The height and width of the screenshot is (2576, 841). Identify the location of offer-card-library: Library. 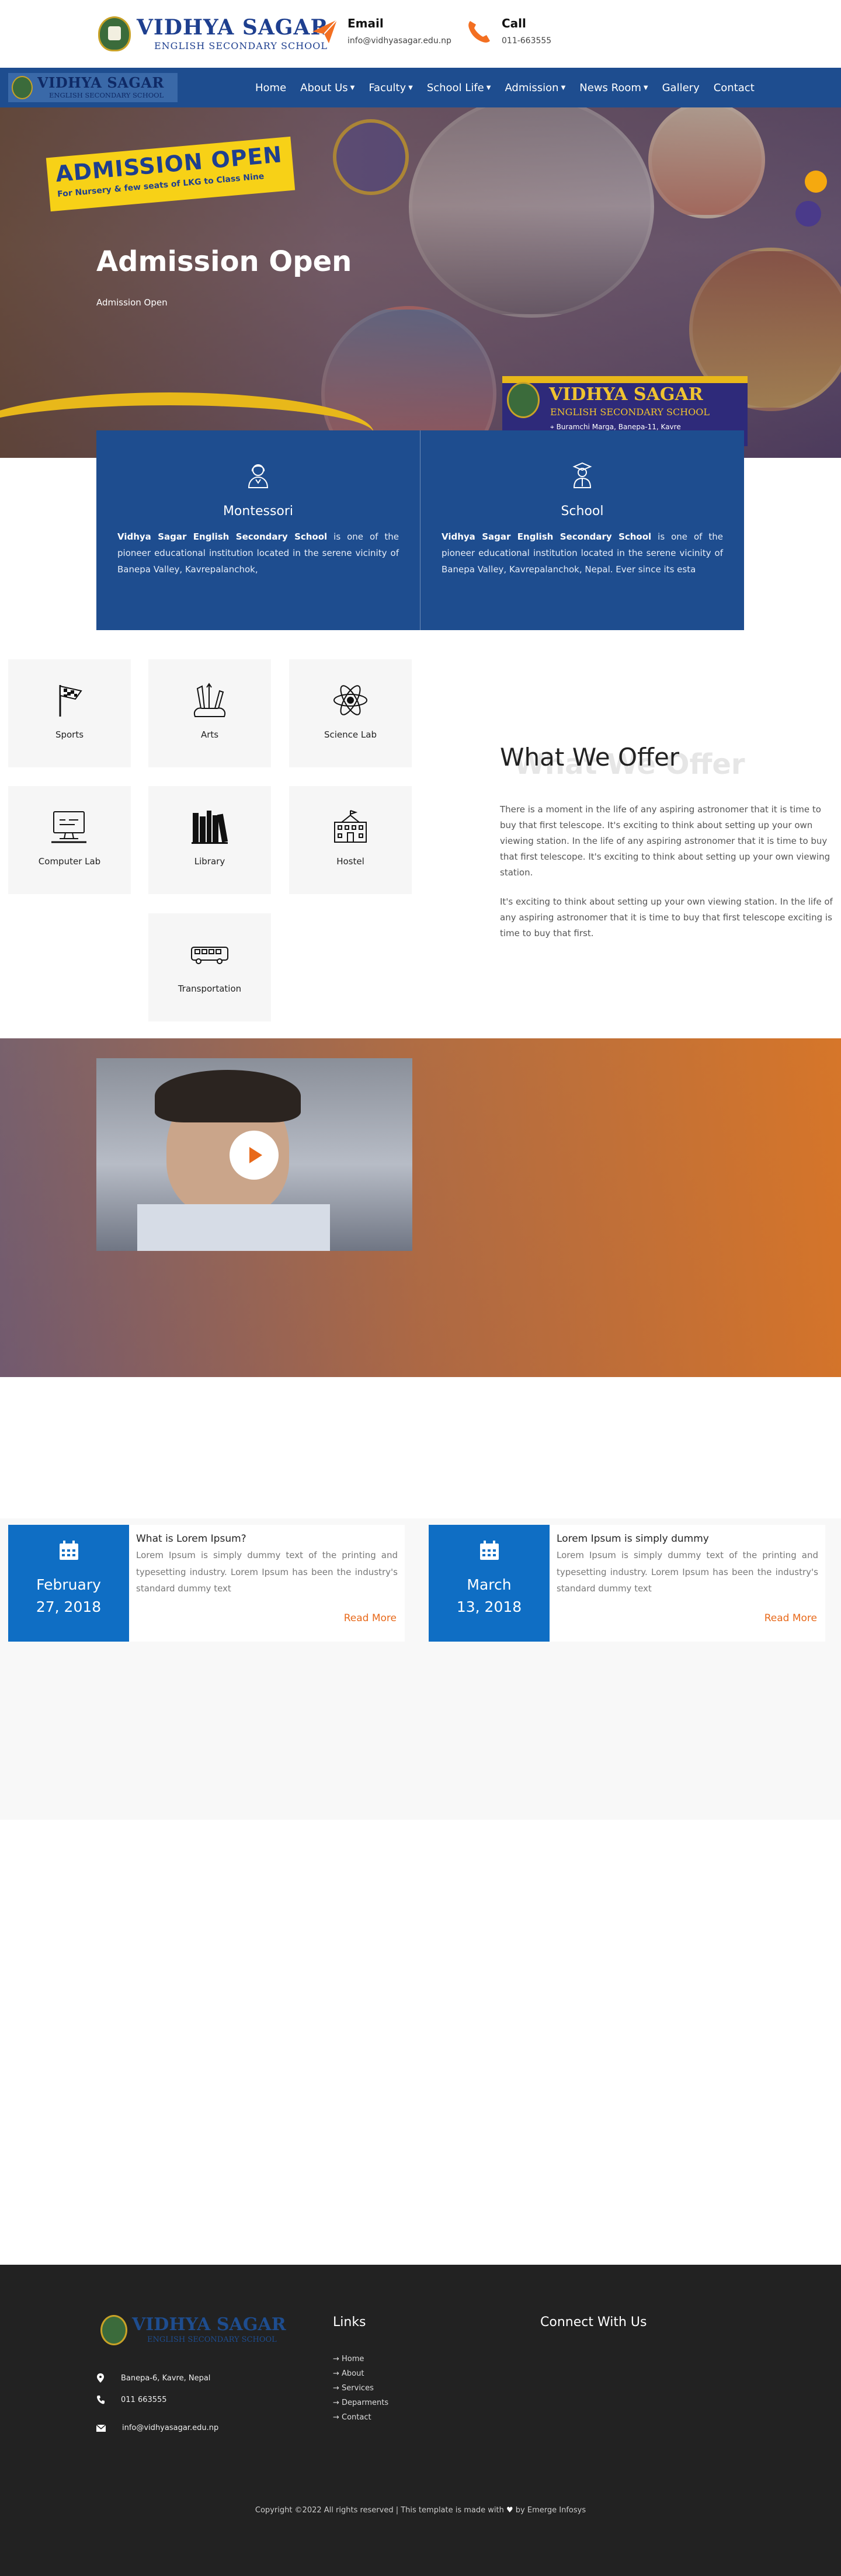
(209, 840).